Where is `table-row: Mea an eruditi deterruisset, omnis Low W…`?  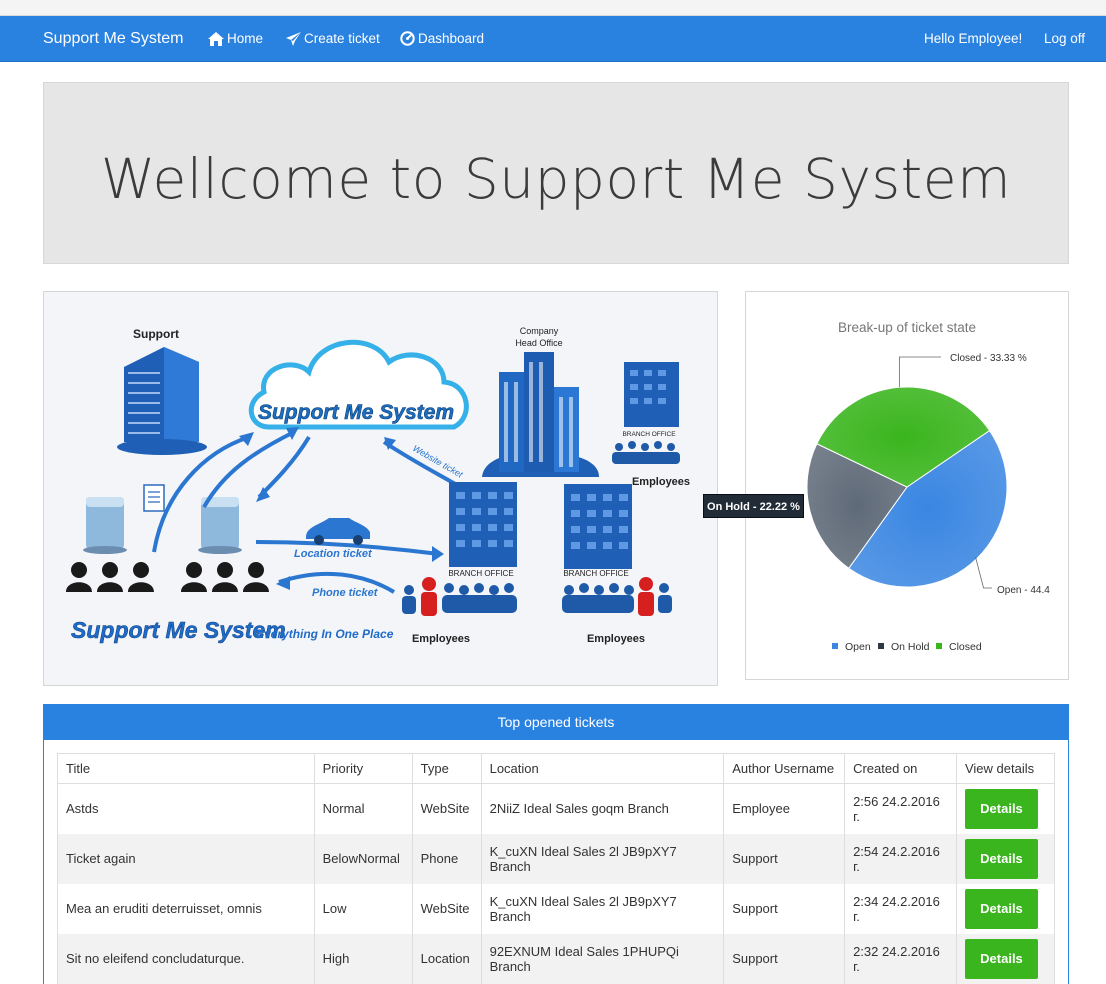 table-row: Mea an eruditi deterruisset, omnis Low W… is located at coordinates (556, 908).